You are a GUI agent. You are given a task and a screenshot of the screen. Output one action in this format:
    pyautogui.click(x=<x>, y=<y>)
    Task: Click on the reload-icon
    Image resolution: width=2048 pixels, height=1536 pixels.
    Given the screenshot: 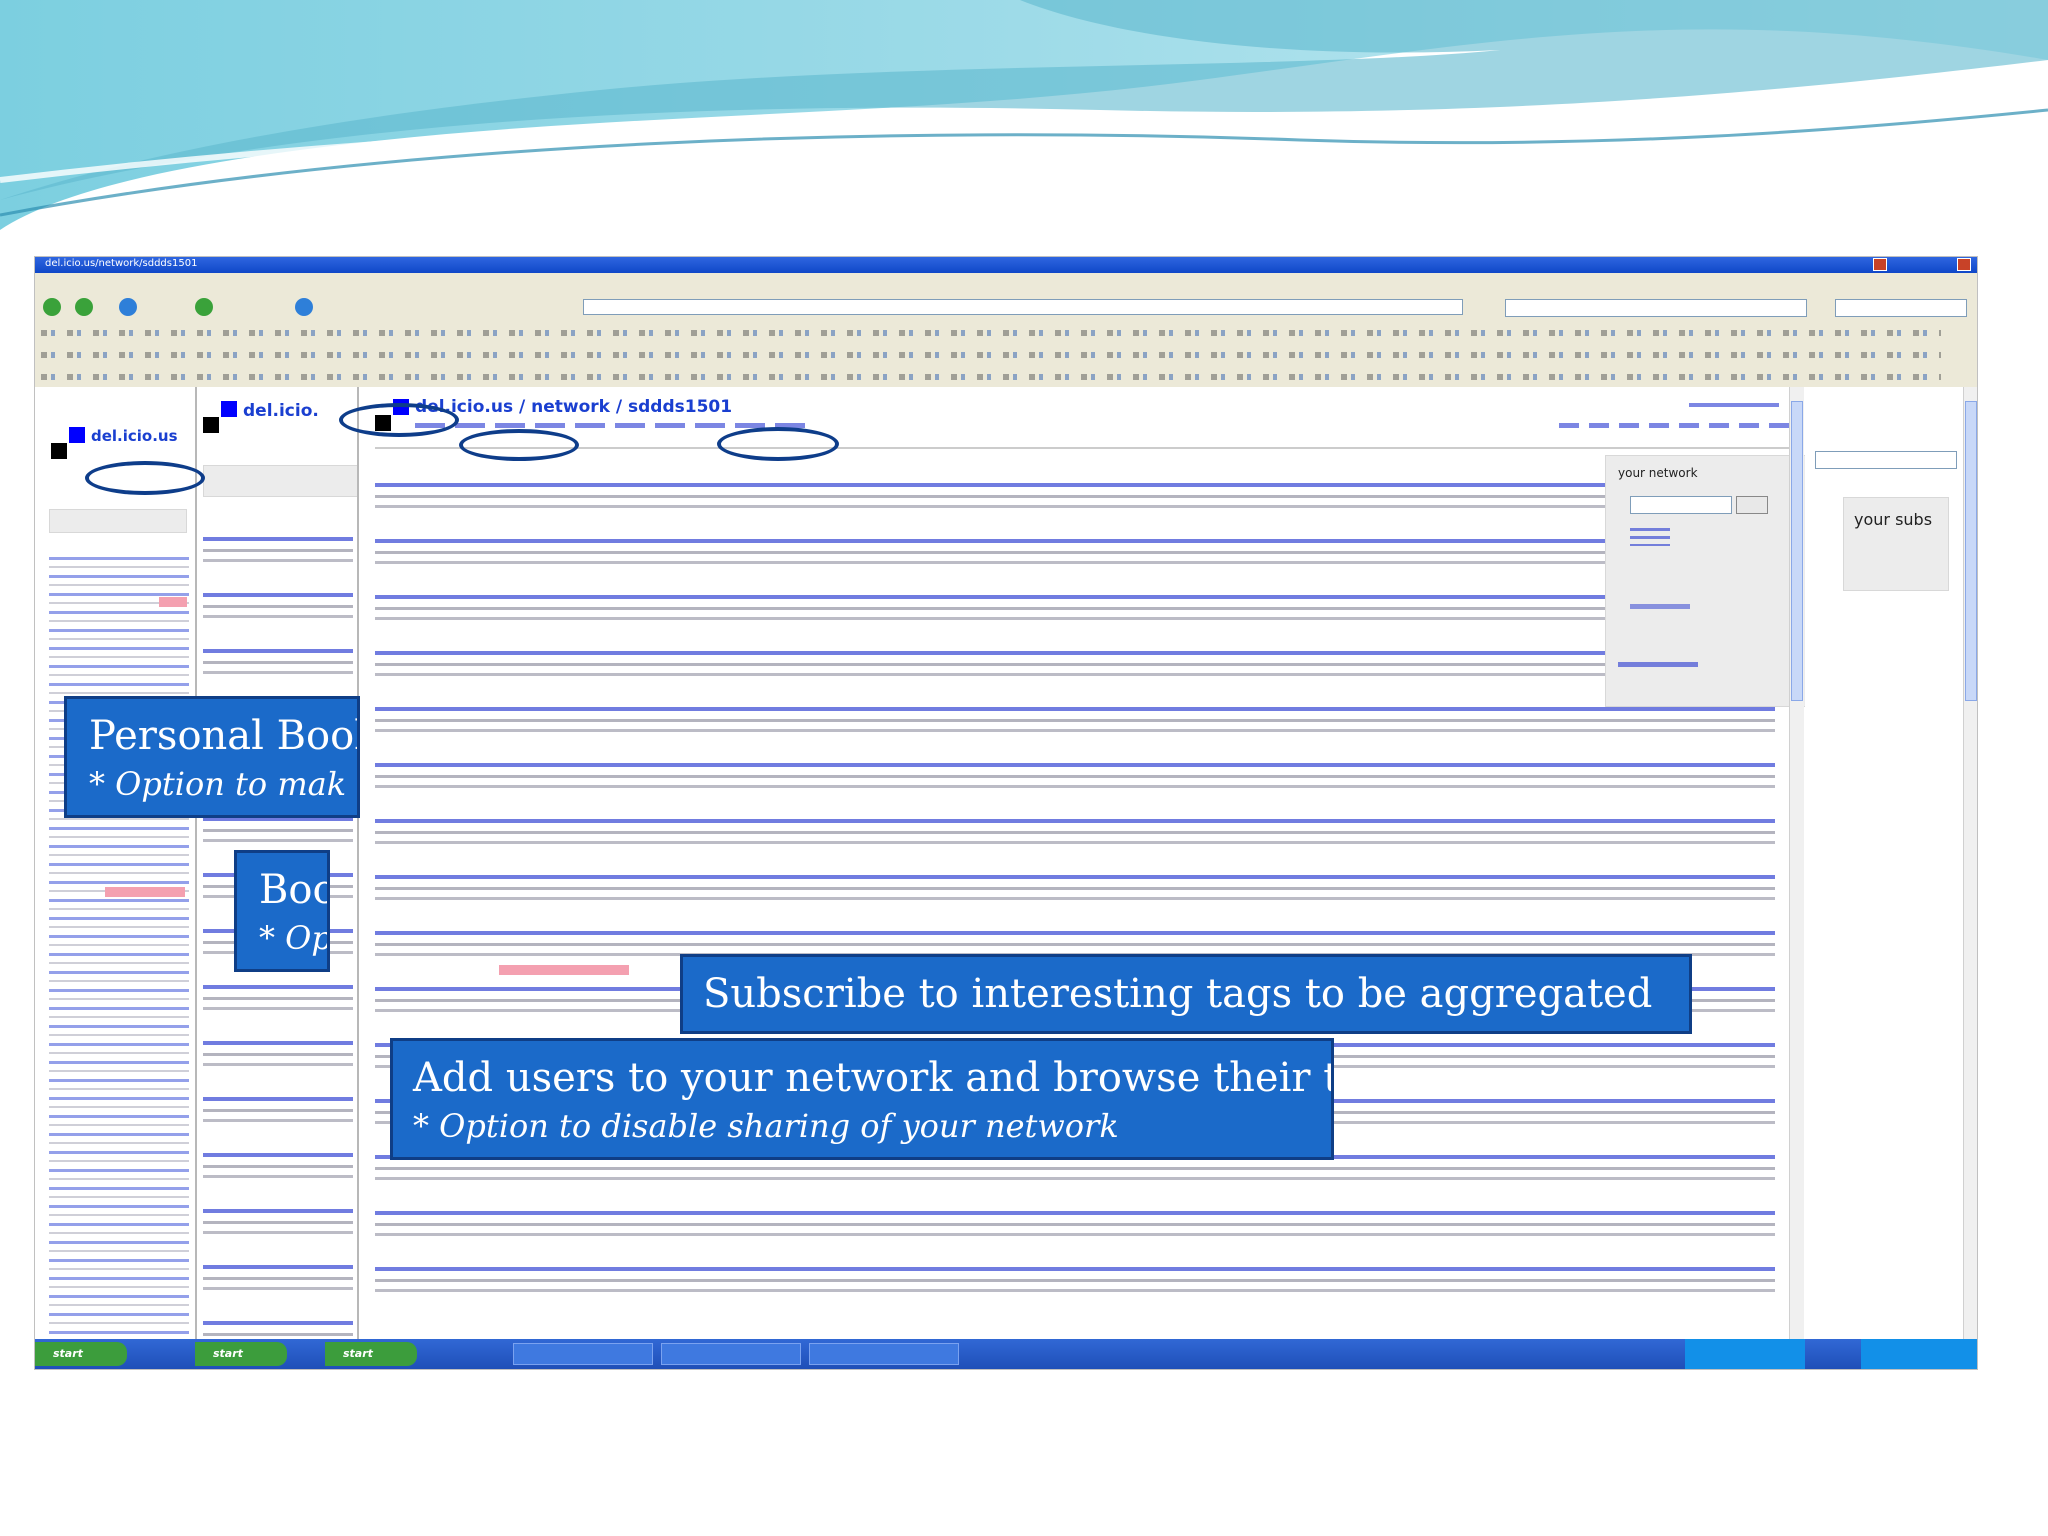 What is the action you would take?
    pyautogui.click(x=128, y=307)
    